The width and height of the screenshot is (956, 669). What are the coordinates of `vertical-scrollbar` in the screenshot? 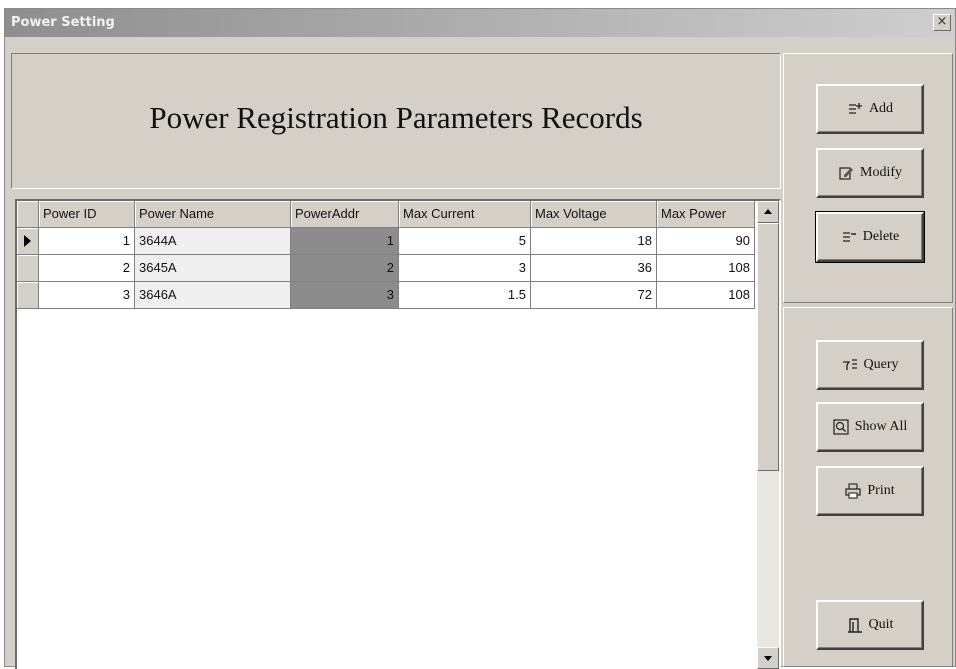 It's located at (768, 435).